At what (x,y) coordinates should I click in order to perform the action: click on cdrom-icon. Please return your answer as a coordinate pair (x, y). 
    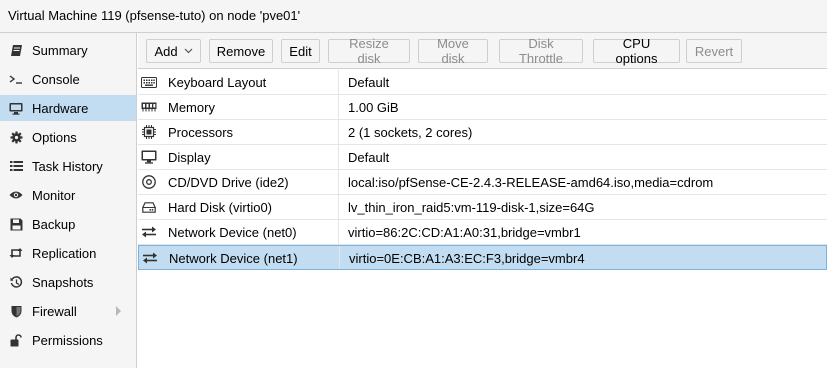
    Looking at the image, I should click on (149, 182).